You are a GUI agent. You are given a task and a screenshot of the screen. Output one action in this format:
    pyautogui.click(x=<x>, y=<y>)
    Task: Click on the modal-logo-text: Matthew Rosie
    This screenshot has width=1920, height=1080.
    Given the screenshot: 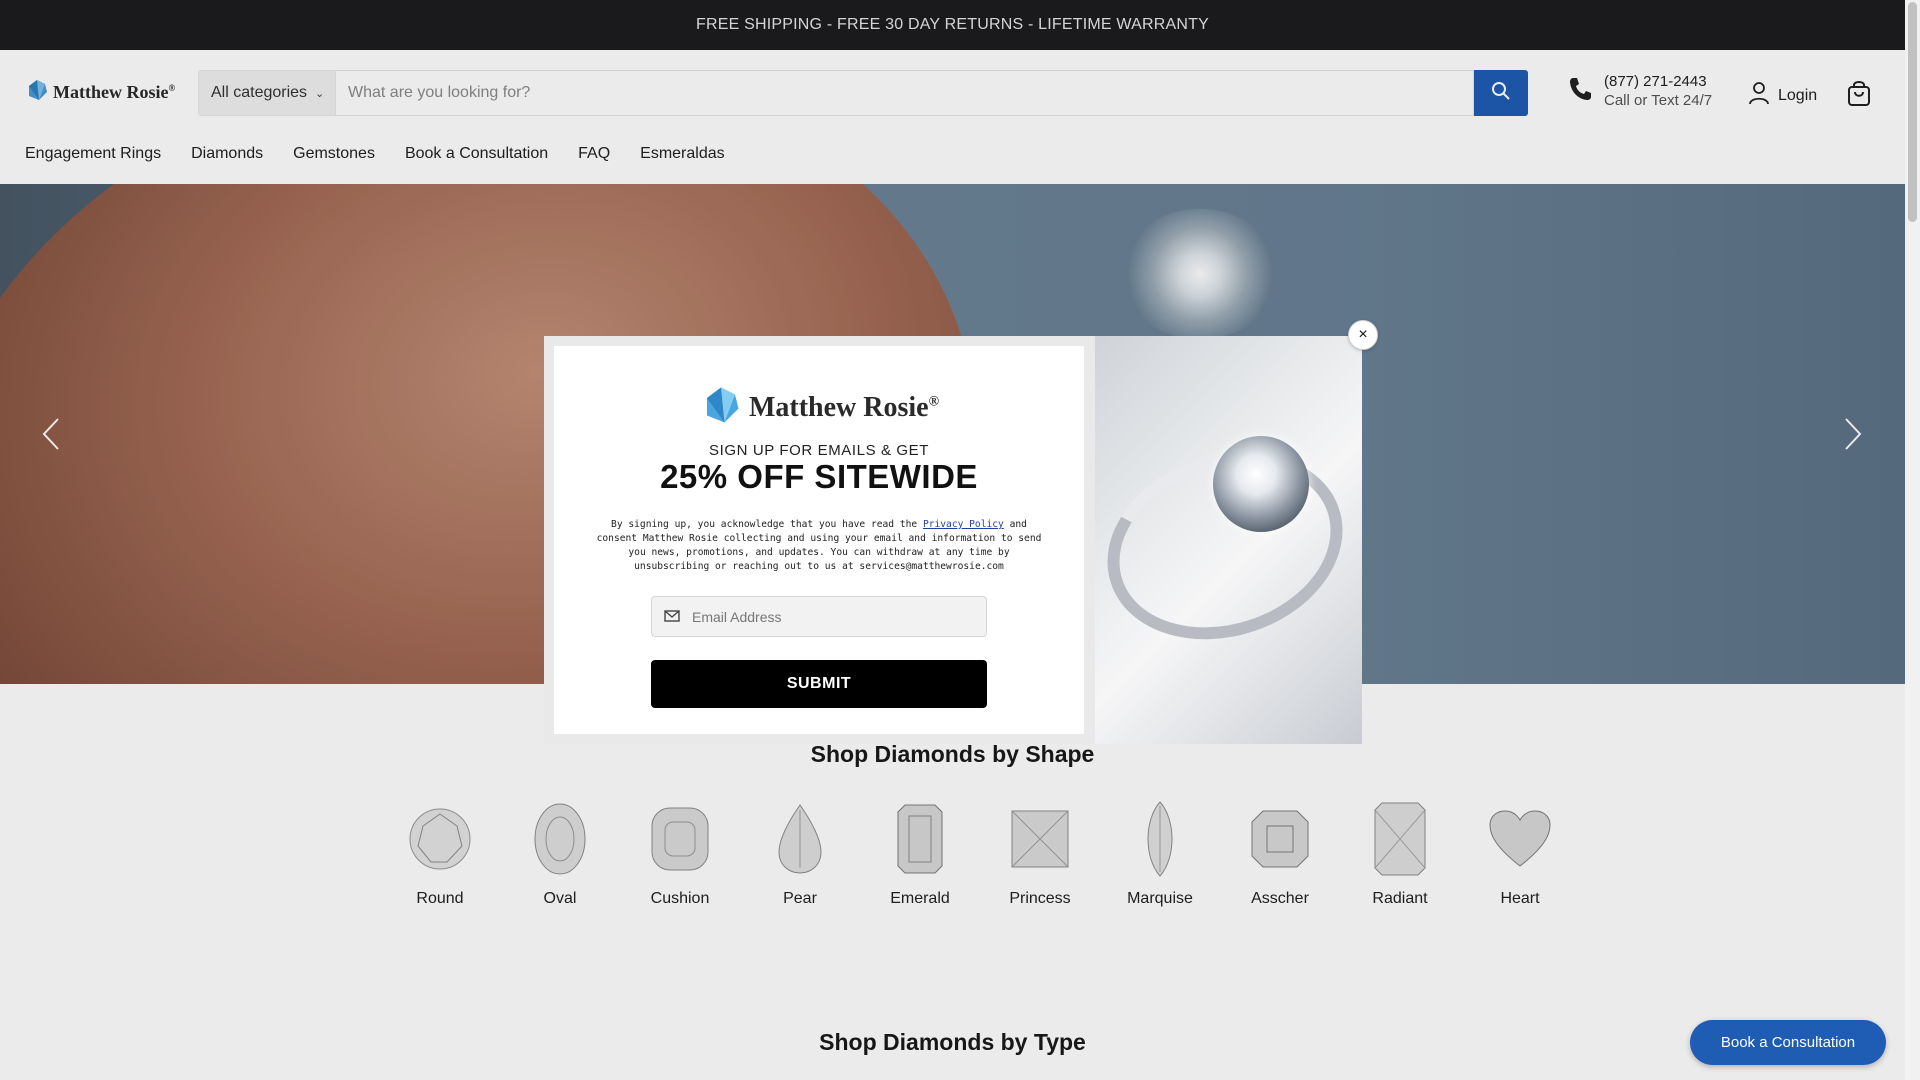 What is the action you would take?
    pyautogui.click(x=838, y=407)
    